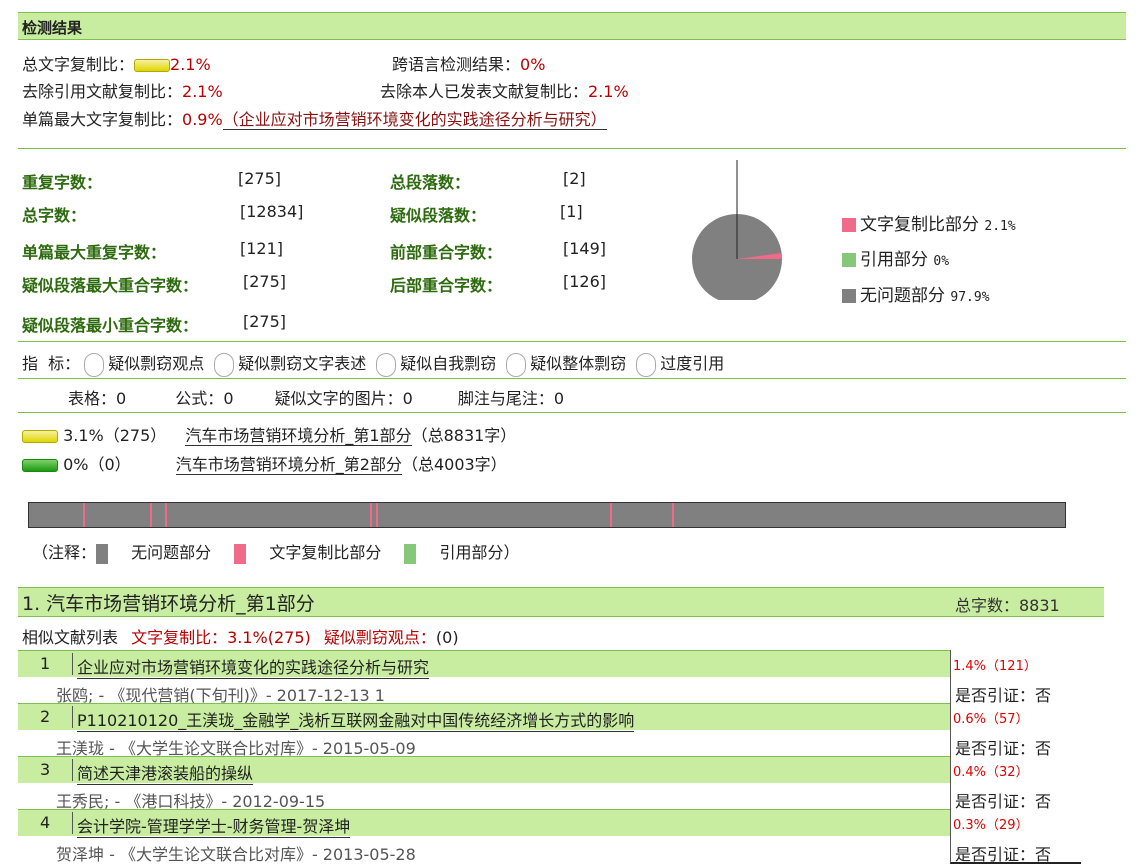 The width and height of the screenshot is (1143, 865). Describe the element at coordinates (941, 261) in the screenshot. I see `legend-quote-value: 0%` at that location.